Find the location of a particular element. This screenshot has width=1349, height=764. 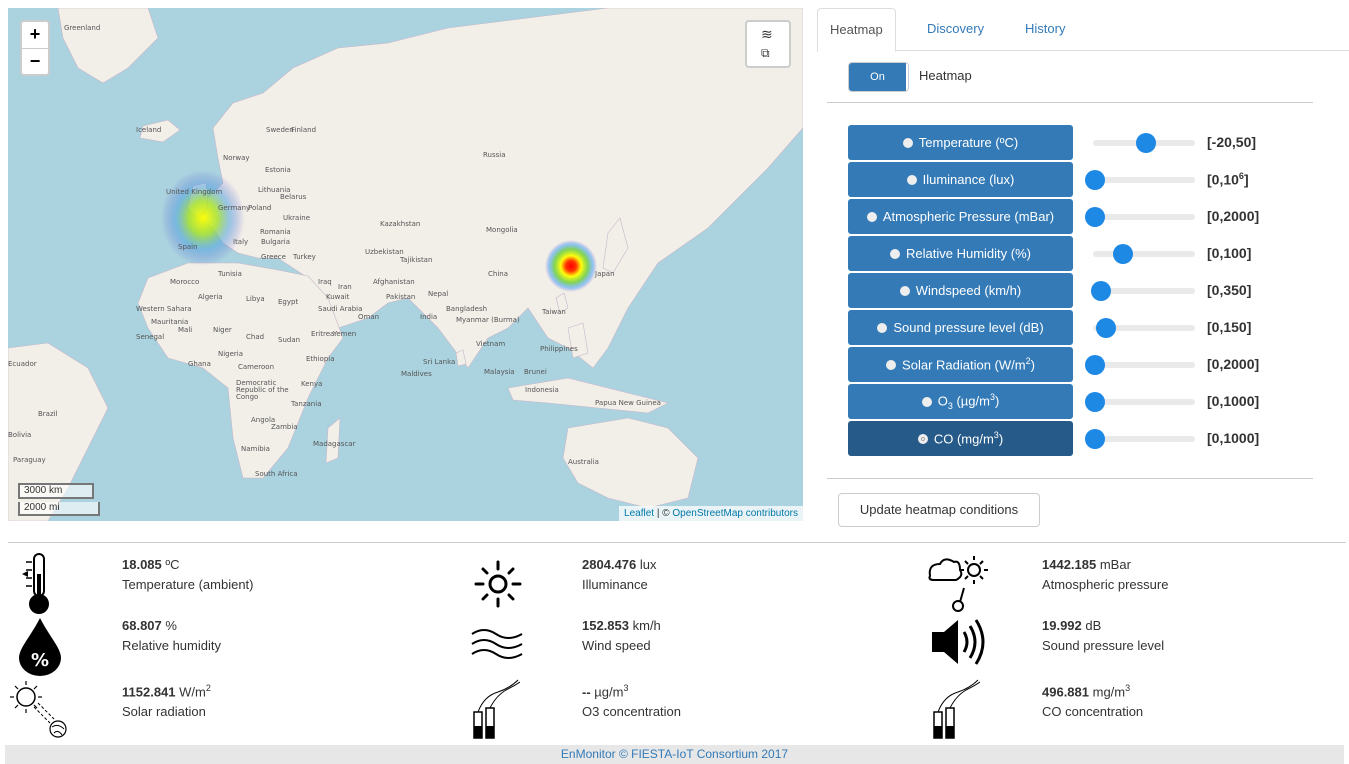

map-label-kazakhstan: Kazakhstan is located at coordinates (400, 224).